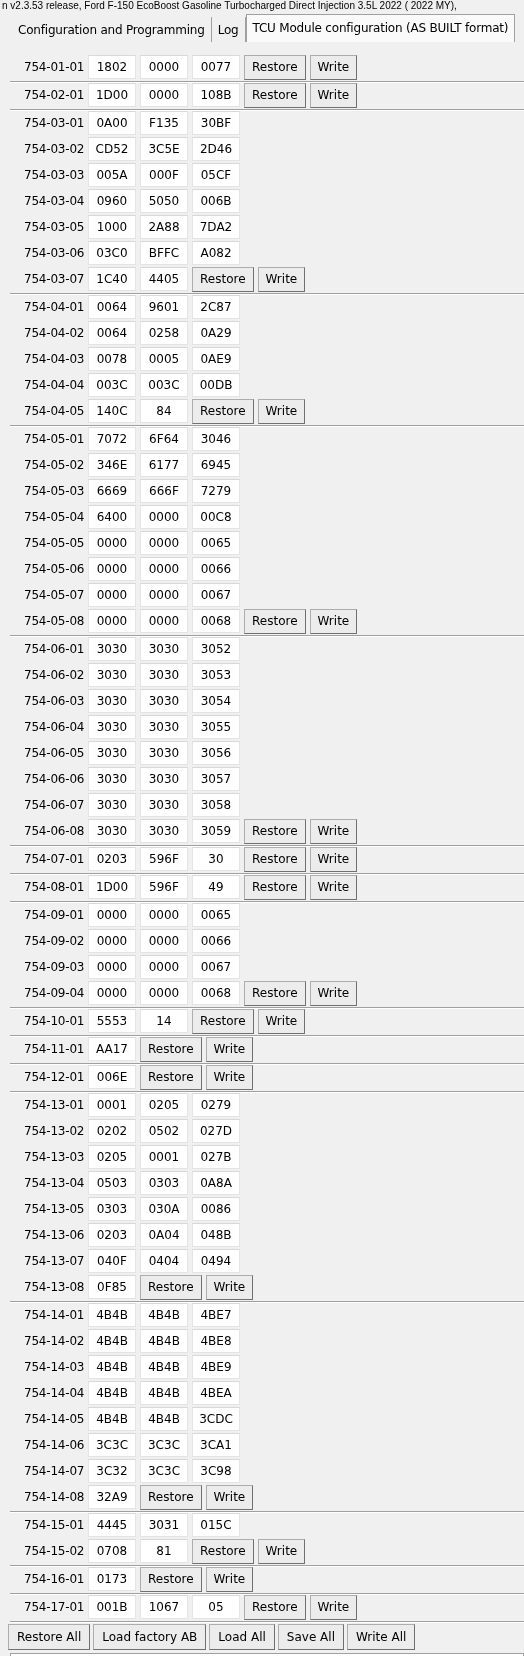  Describe the element at coordinates (216, 727) in the screenshot. I see `hex-field: 3055` at that location.